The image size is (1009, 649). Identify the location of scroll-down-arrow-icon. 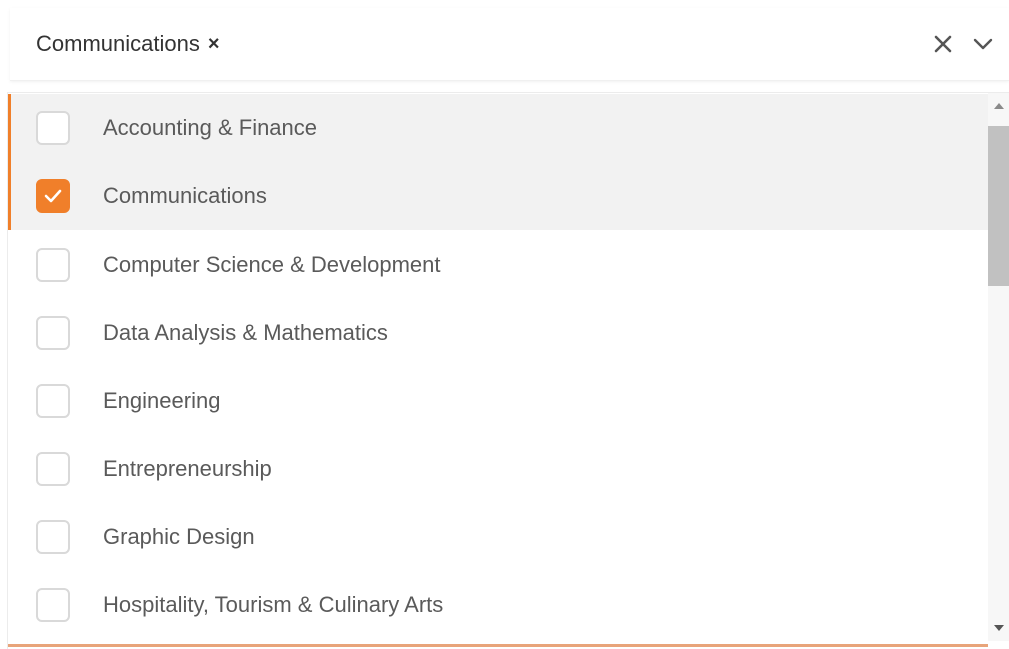
(998, 628).